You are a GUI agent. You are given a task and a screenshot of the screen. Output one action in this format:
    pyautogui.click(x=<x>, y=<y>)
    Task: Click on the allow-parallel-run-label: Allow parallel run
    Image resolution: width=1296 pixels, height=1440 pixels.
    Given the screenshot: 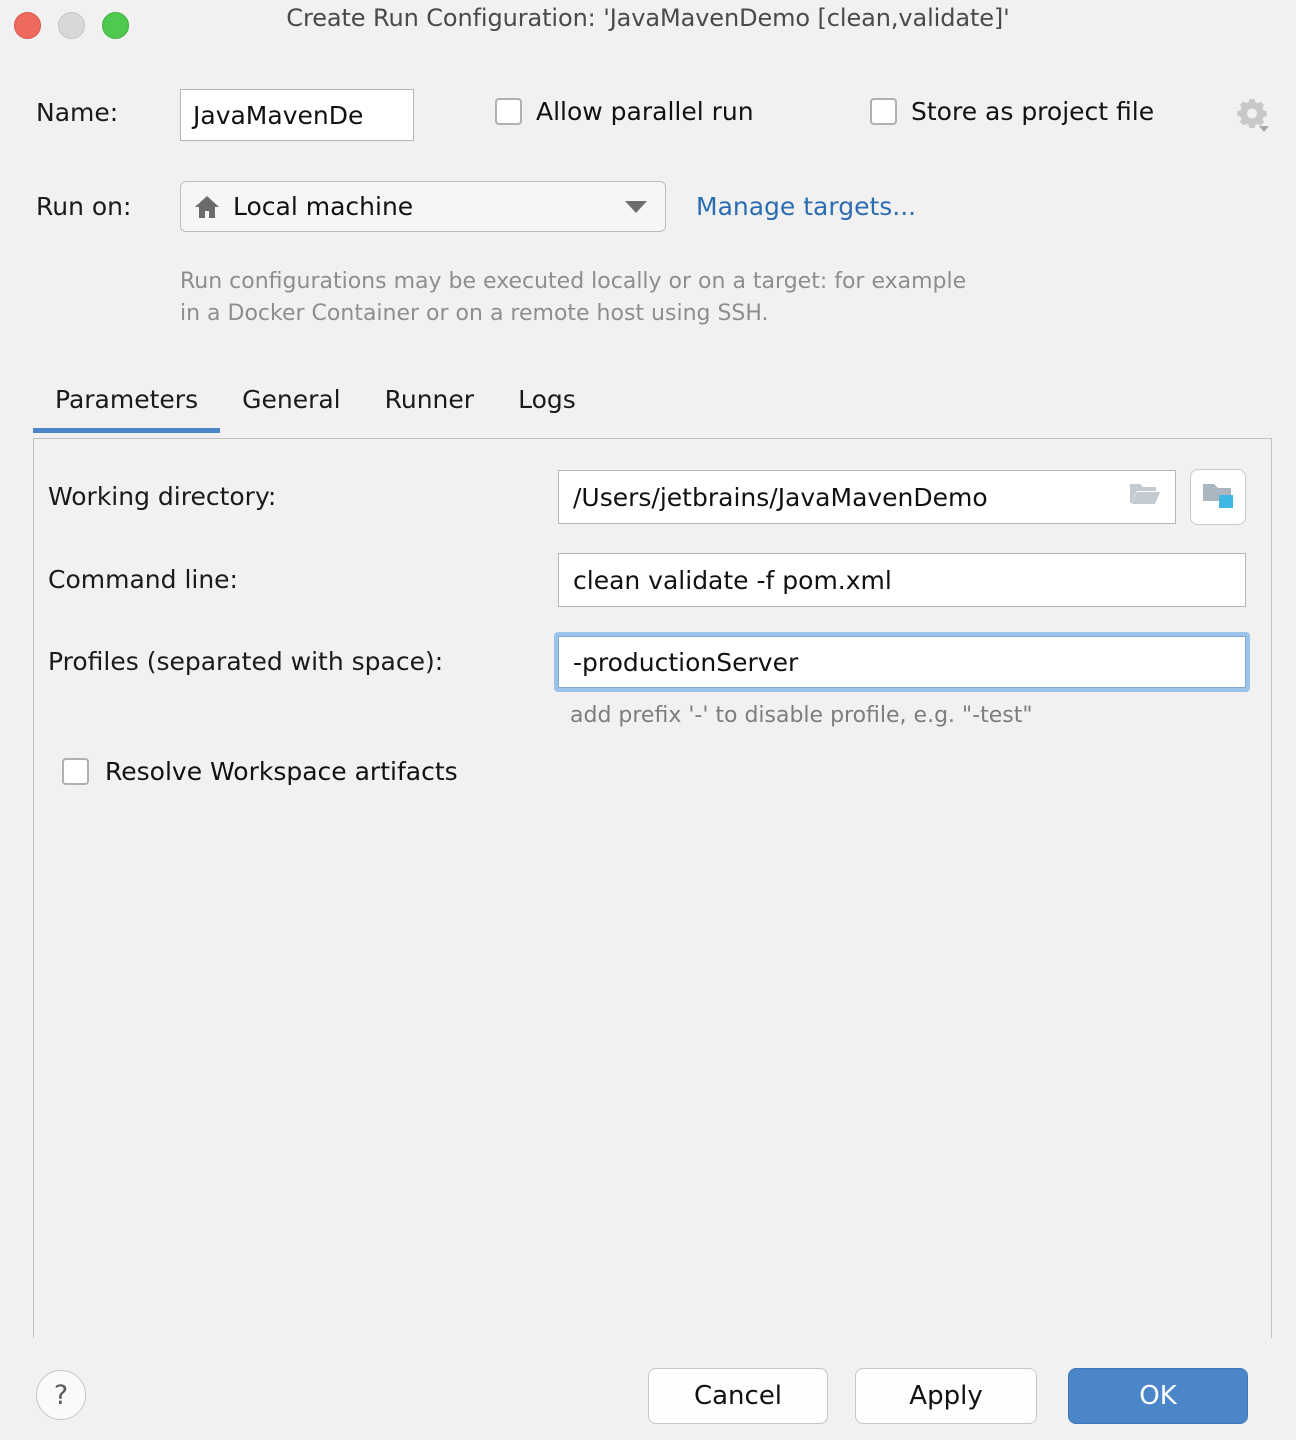 What is the action you would take?
    pyautogui.click(x=645, y=111)
    